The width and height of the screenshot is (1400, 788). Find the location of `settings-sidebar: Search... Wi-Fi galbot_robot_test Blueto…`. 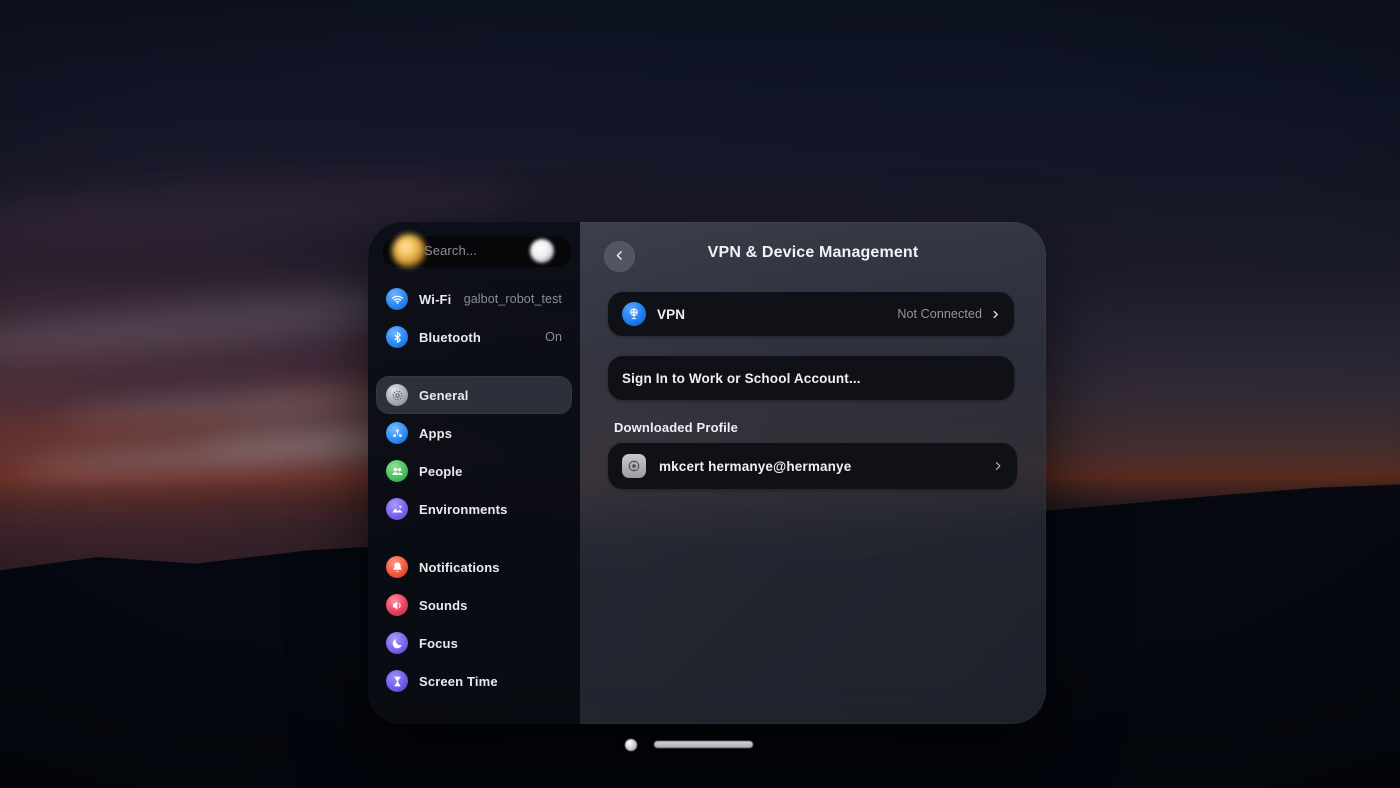

settings-sidebar: Search... Wi-Fi galbot_robot_test Blueto… is located at coordinates (474, 473).